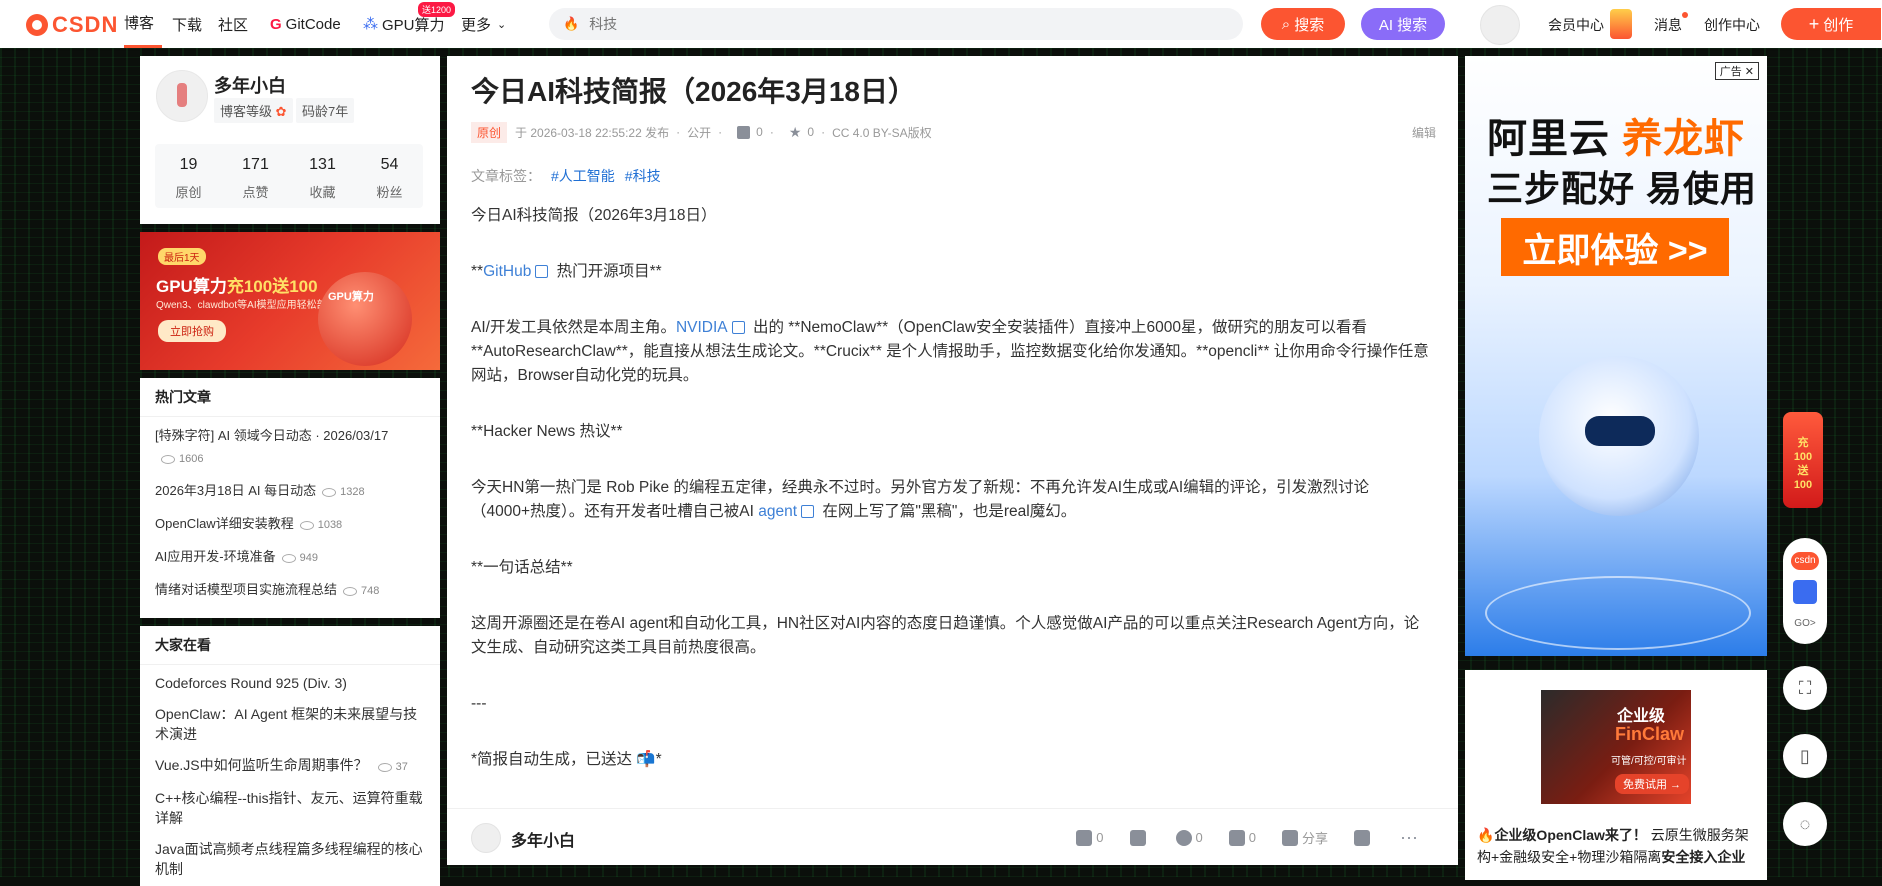 Image resolution: width=1882 pixels, height=886 pixels. Describe the element at coordinates (290, 808) in the screenshot. I see `watching-item: C++核心编程--this指针、友元、运算符重载详解` at that location.